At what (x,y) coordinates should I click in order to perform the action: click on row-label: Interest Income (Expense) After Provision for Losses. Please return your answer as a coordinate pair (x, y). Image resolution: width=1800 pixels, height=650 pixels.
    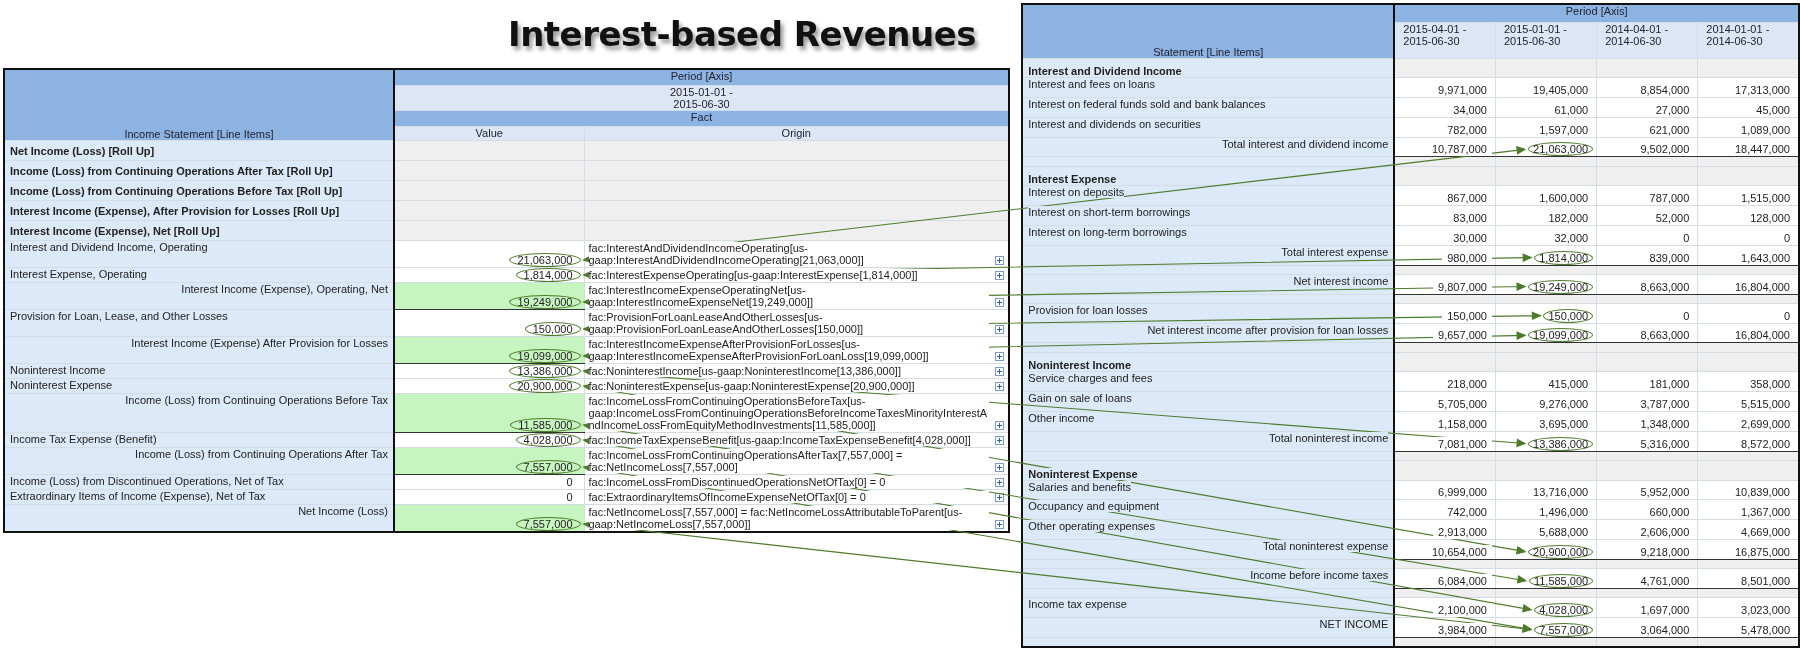
    Looking at the image, I should click on (199, 350).